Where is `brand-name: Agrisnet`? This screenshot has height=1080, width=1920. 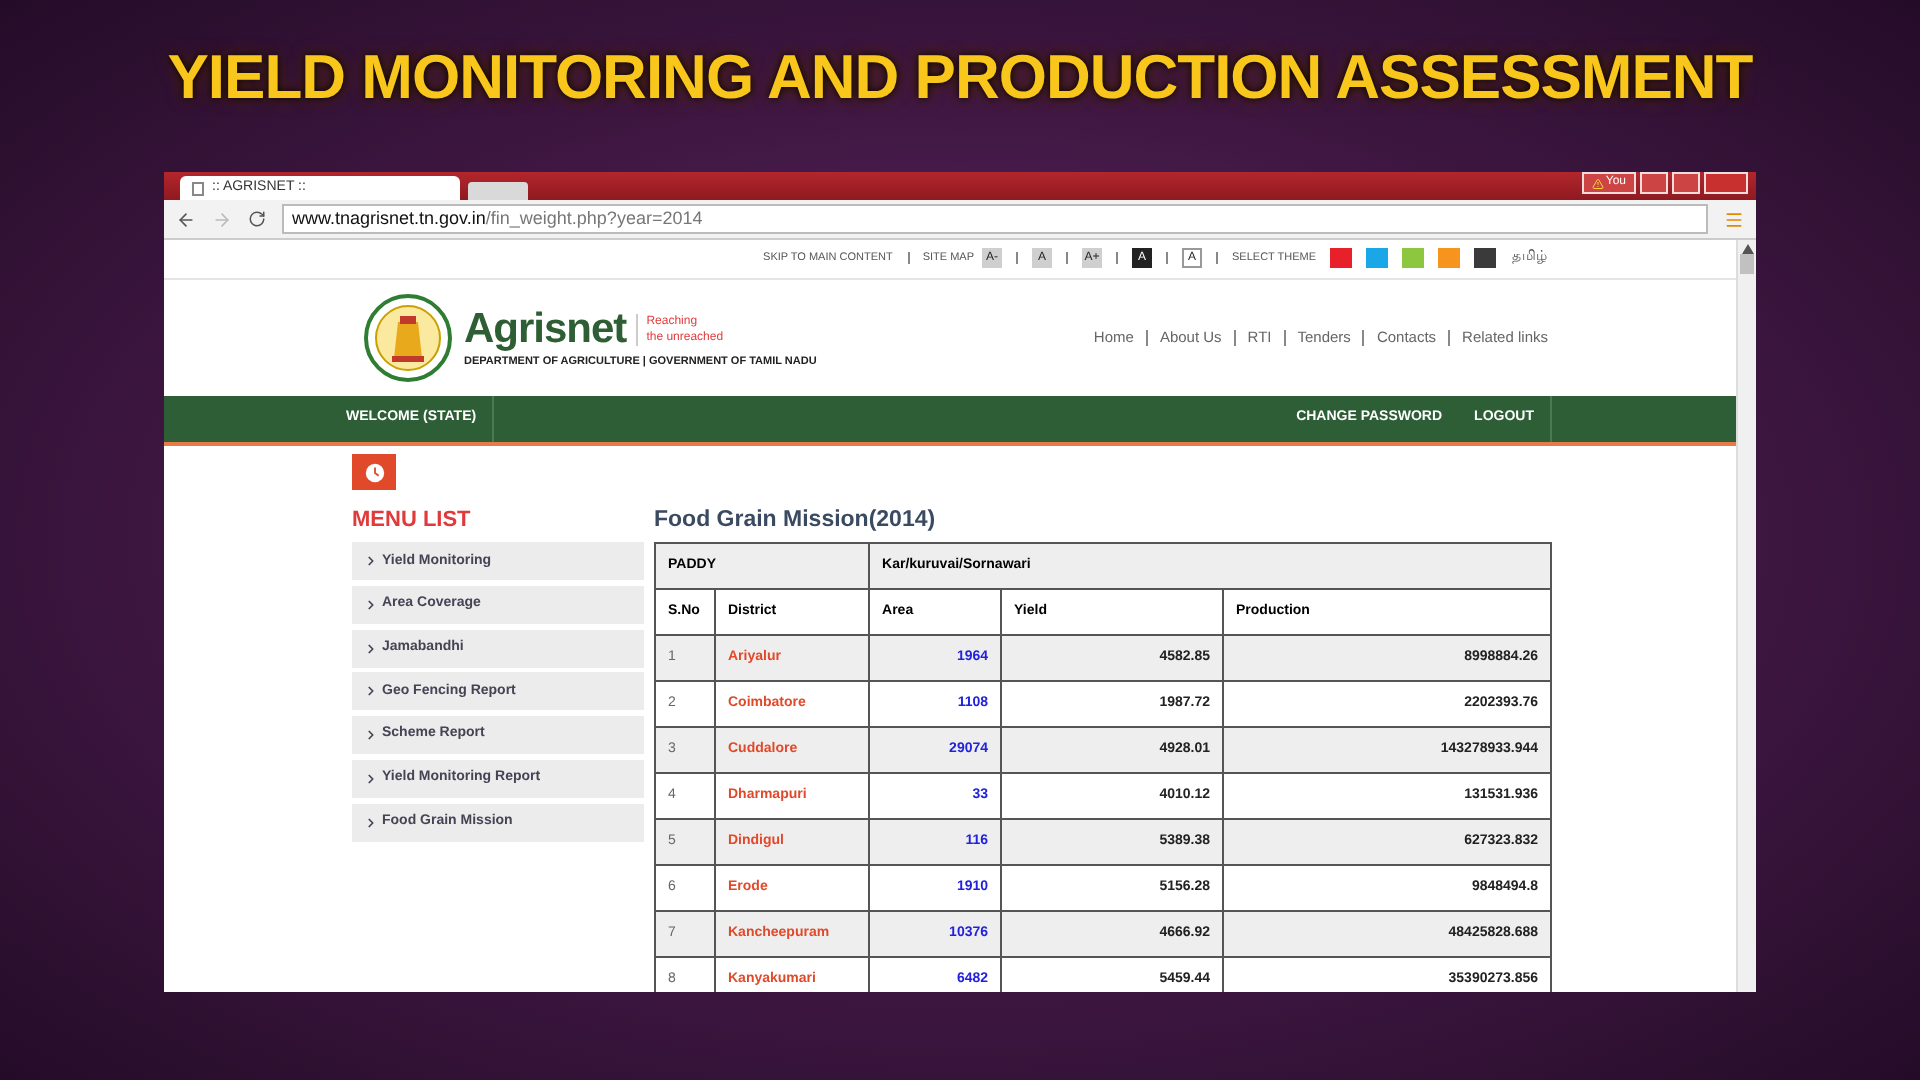
brand-name: Agrisnet is located at coordinates (545, 329).